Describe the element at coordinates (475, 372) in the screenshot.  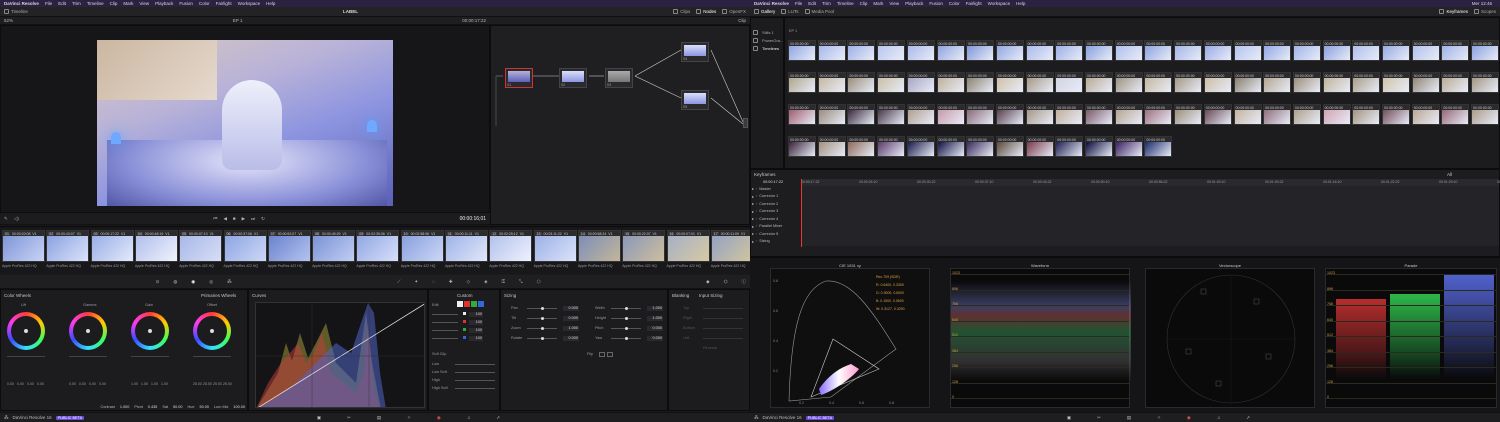
I see `soft-clip-slider` at that location.